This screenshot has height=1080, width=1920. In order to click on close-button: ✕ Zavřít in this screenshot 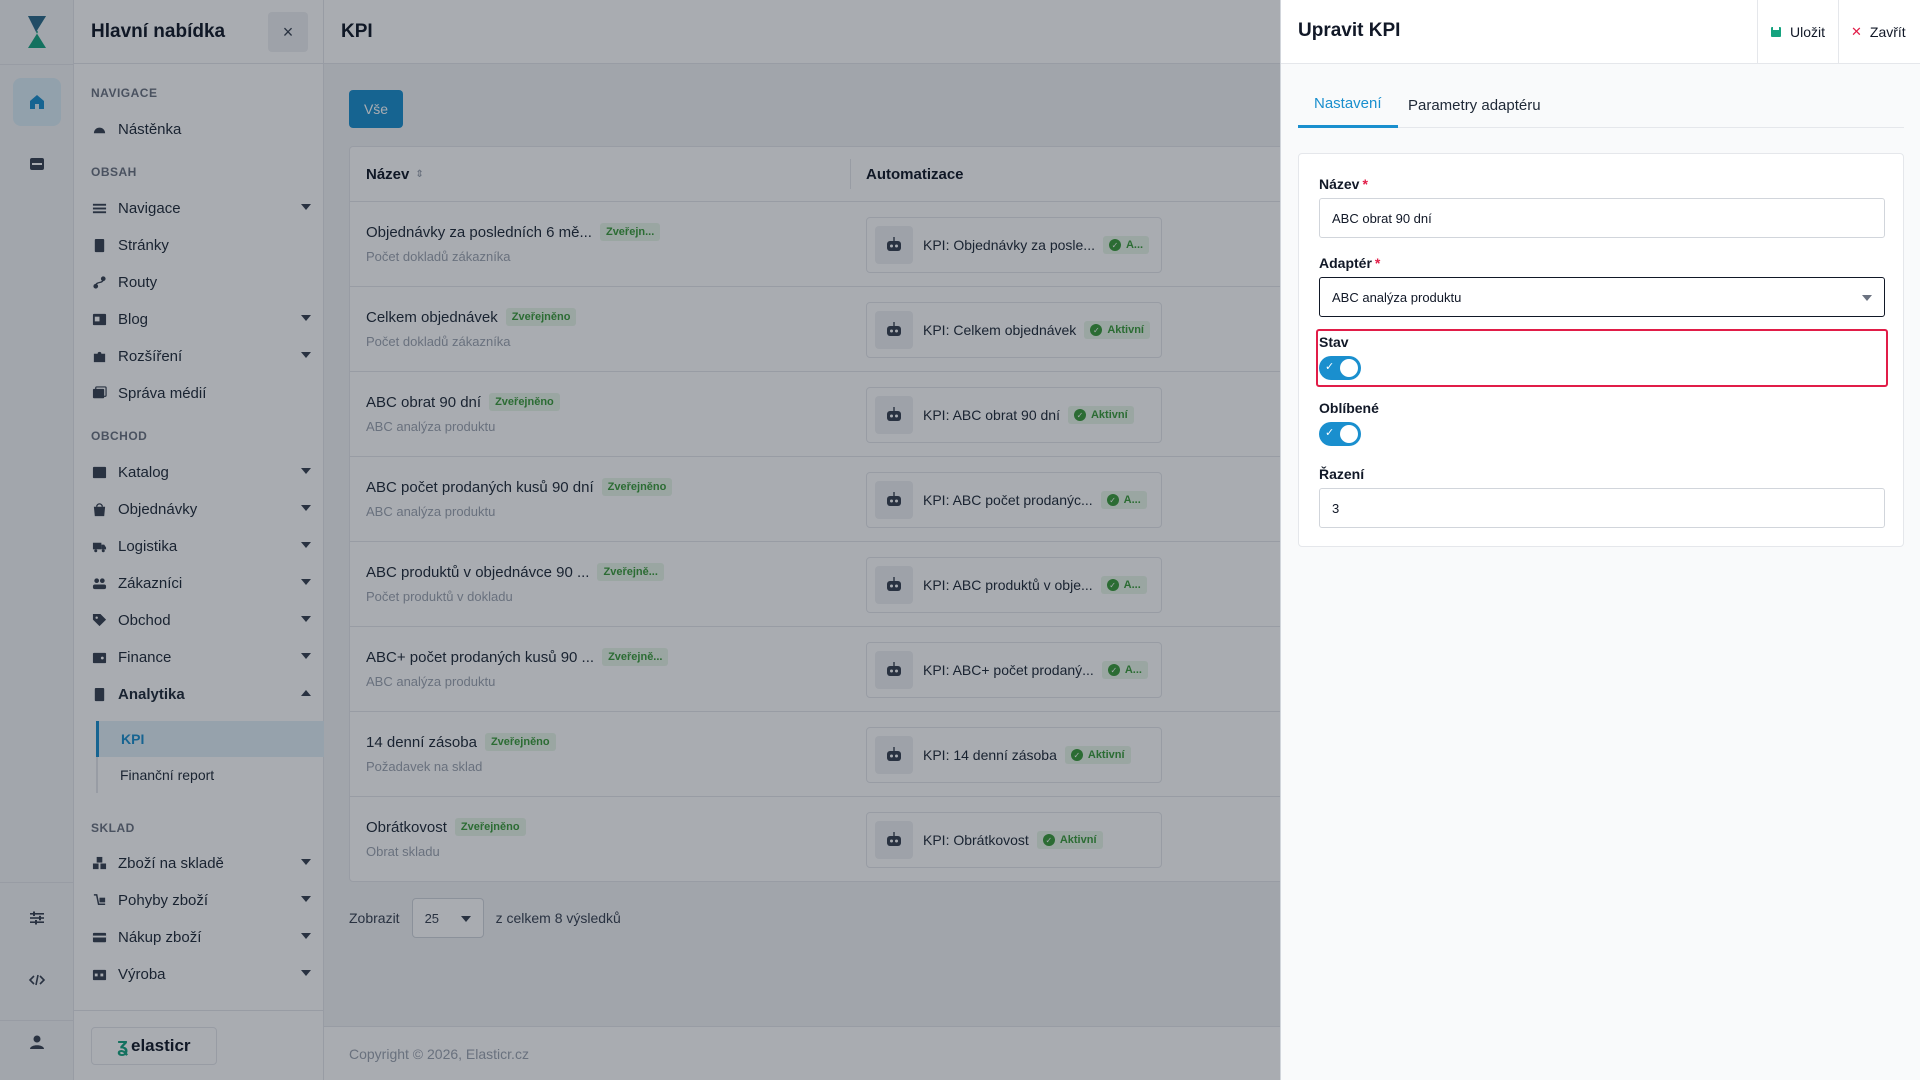, I will do `click(1878, 32)`.